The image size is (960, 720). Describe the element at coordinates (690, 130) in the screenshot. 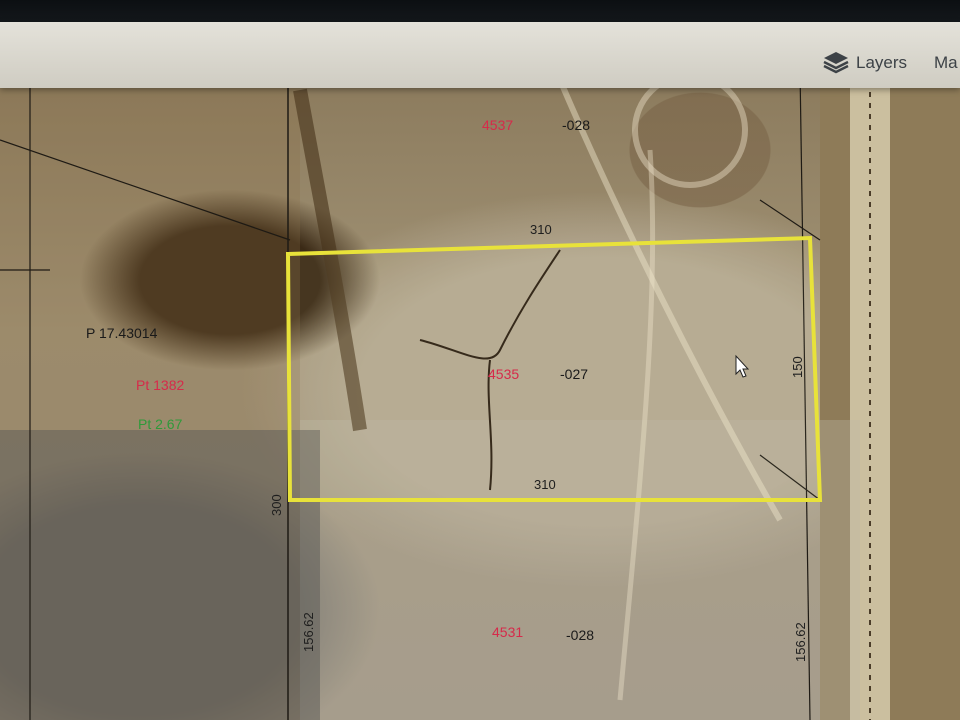

I see `circular-mark` at that location.